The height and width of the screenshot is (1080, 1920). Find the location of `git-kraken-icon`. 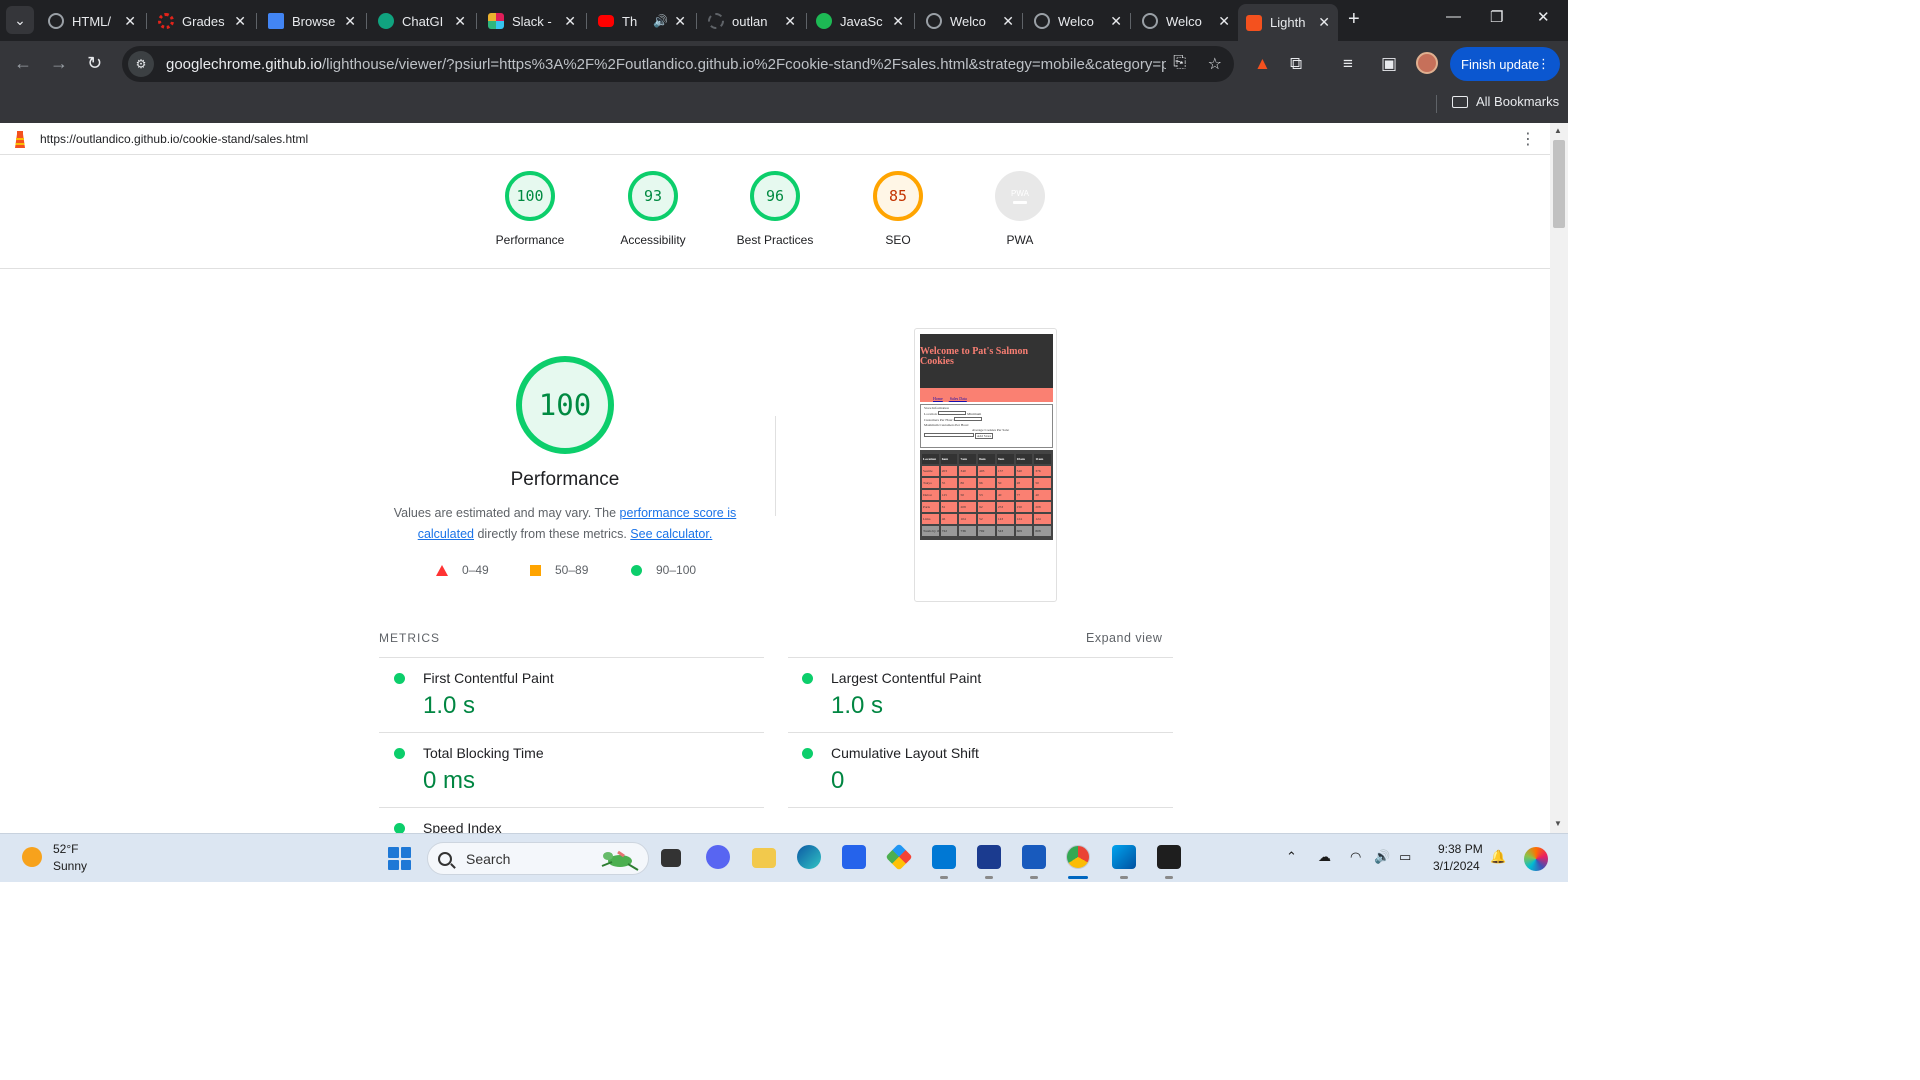

git-kraken-icon is located at coordinates (899, 857).